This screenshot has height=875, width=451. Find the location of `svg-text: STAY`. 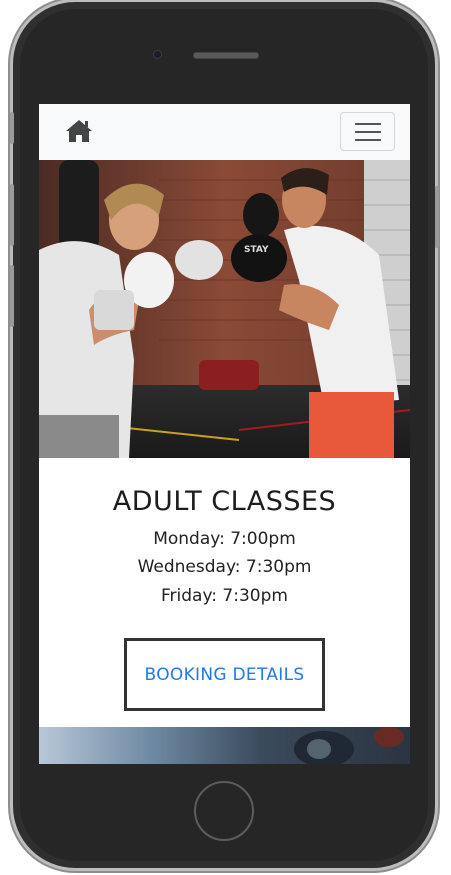

svg-text: STAY is located at coordinates (256, 250).